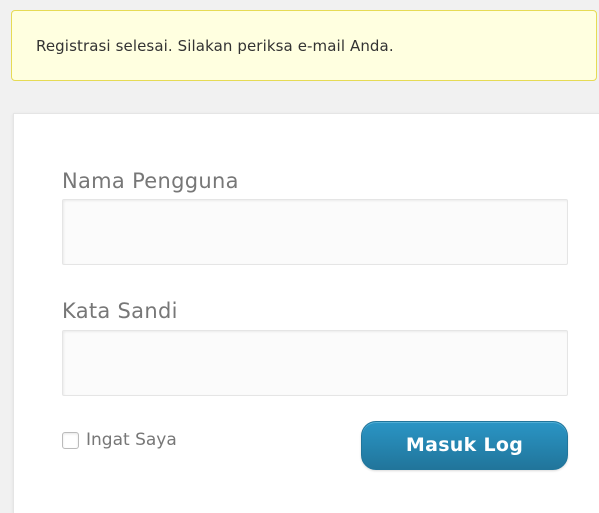 The width and height of the screenshot is (599, 513). What do you see at coordinates (464, 445) in the screenshot?
I see `login-button: Masuk Log` at bounding box center [464, 445].